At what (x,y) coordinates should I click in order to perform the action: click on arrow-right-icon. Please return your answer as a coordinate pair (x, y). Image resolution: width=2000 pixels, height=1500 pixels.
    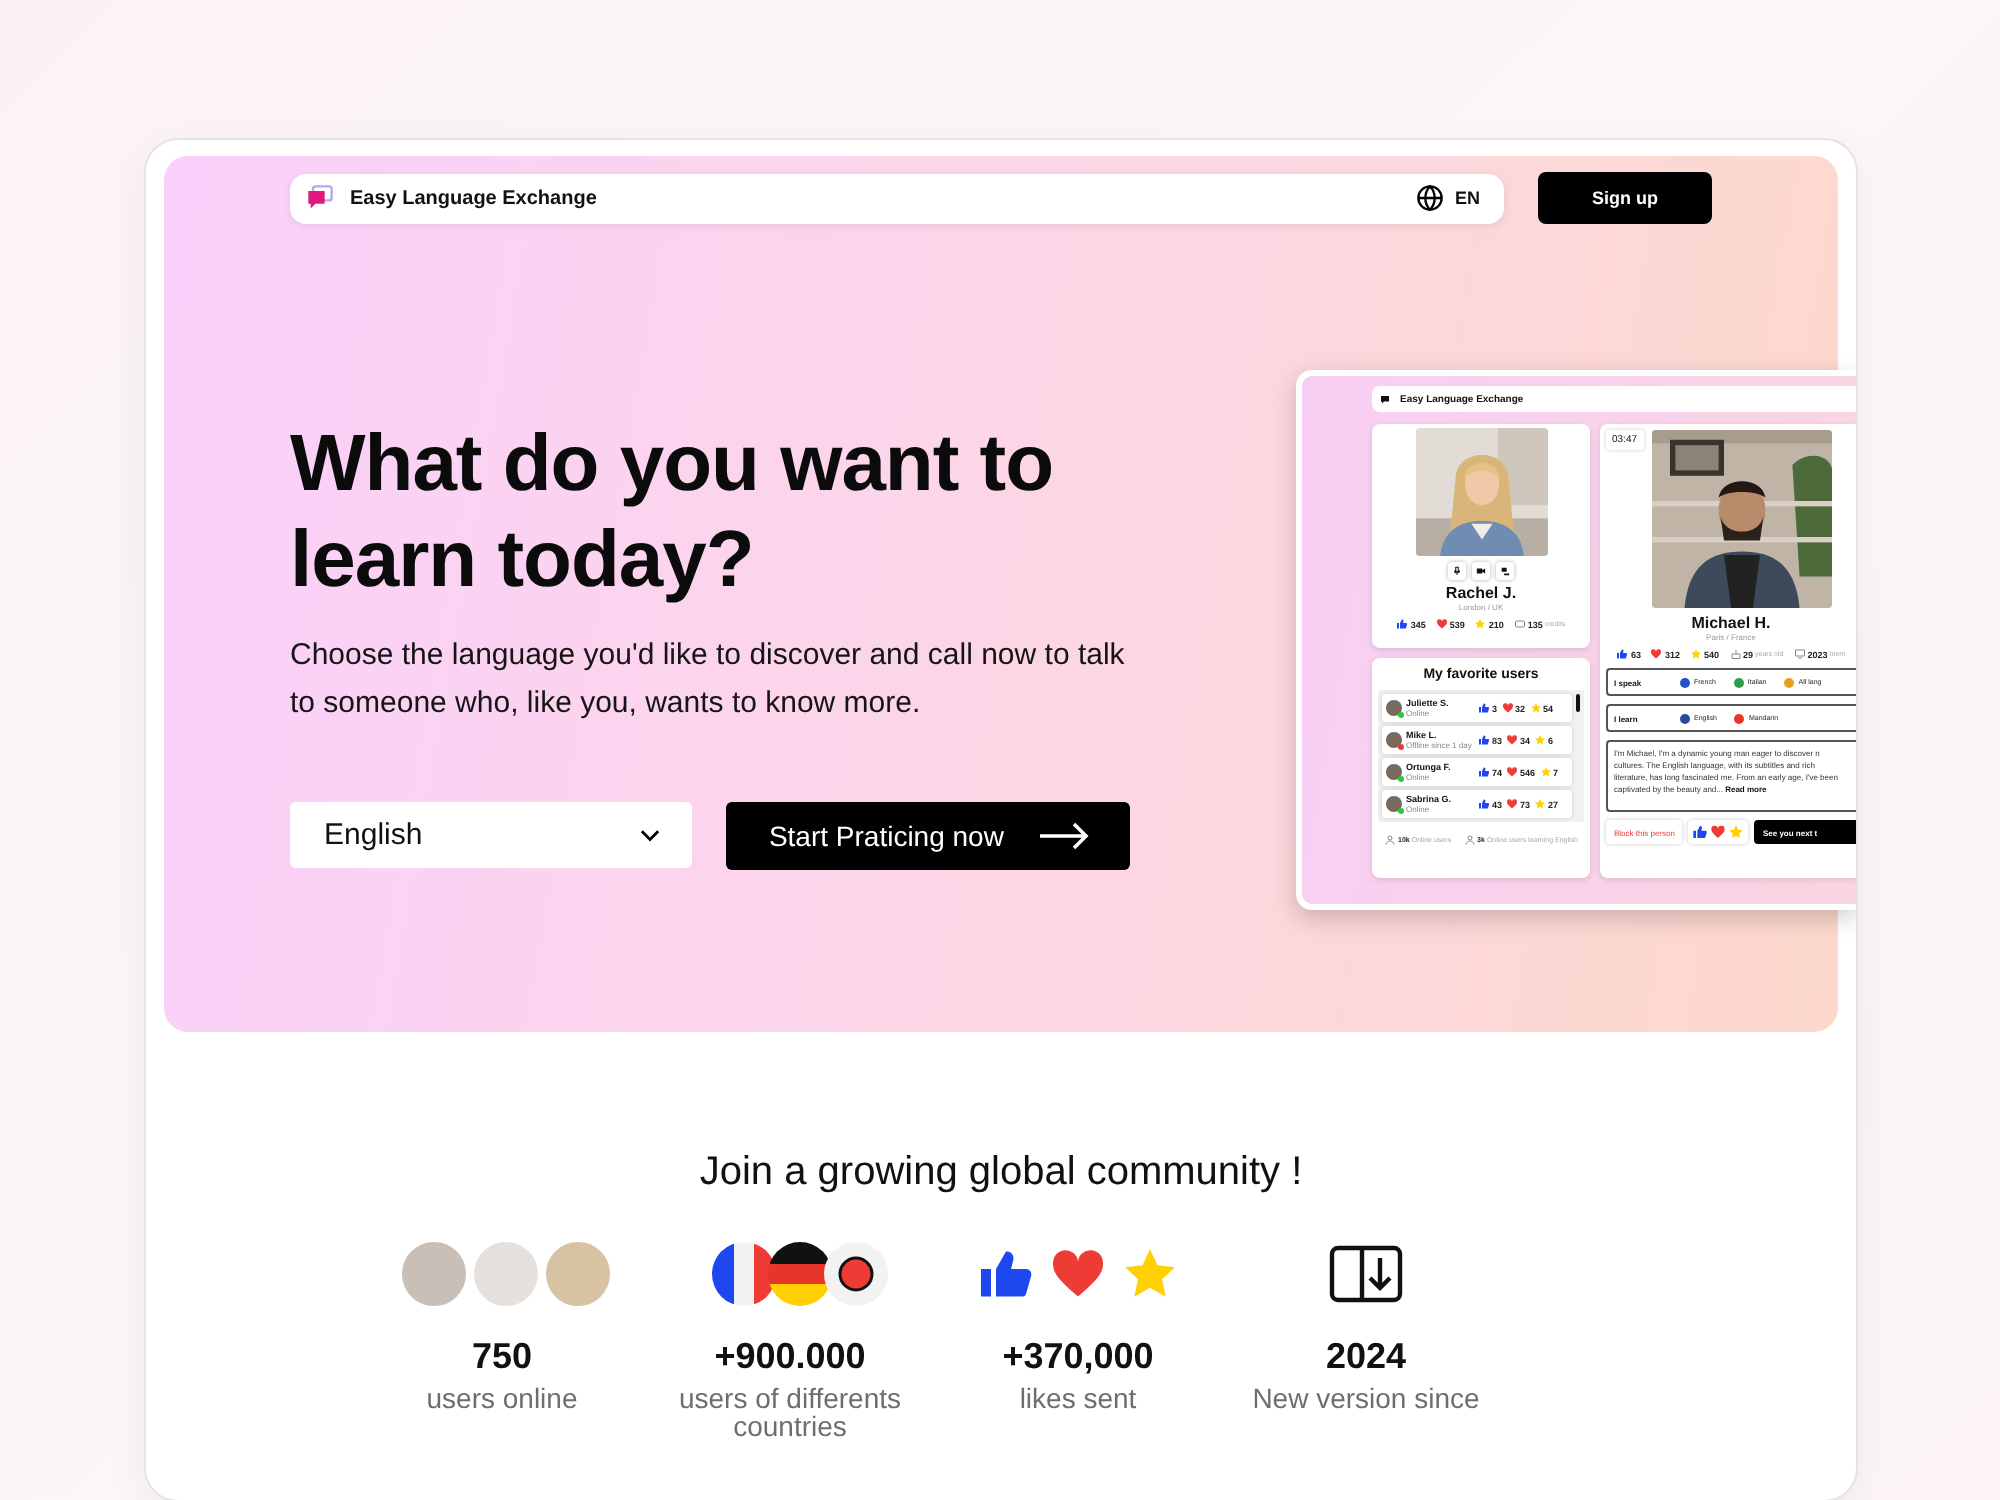
    Looking at the image, I should click on (1064, 836).